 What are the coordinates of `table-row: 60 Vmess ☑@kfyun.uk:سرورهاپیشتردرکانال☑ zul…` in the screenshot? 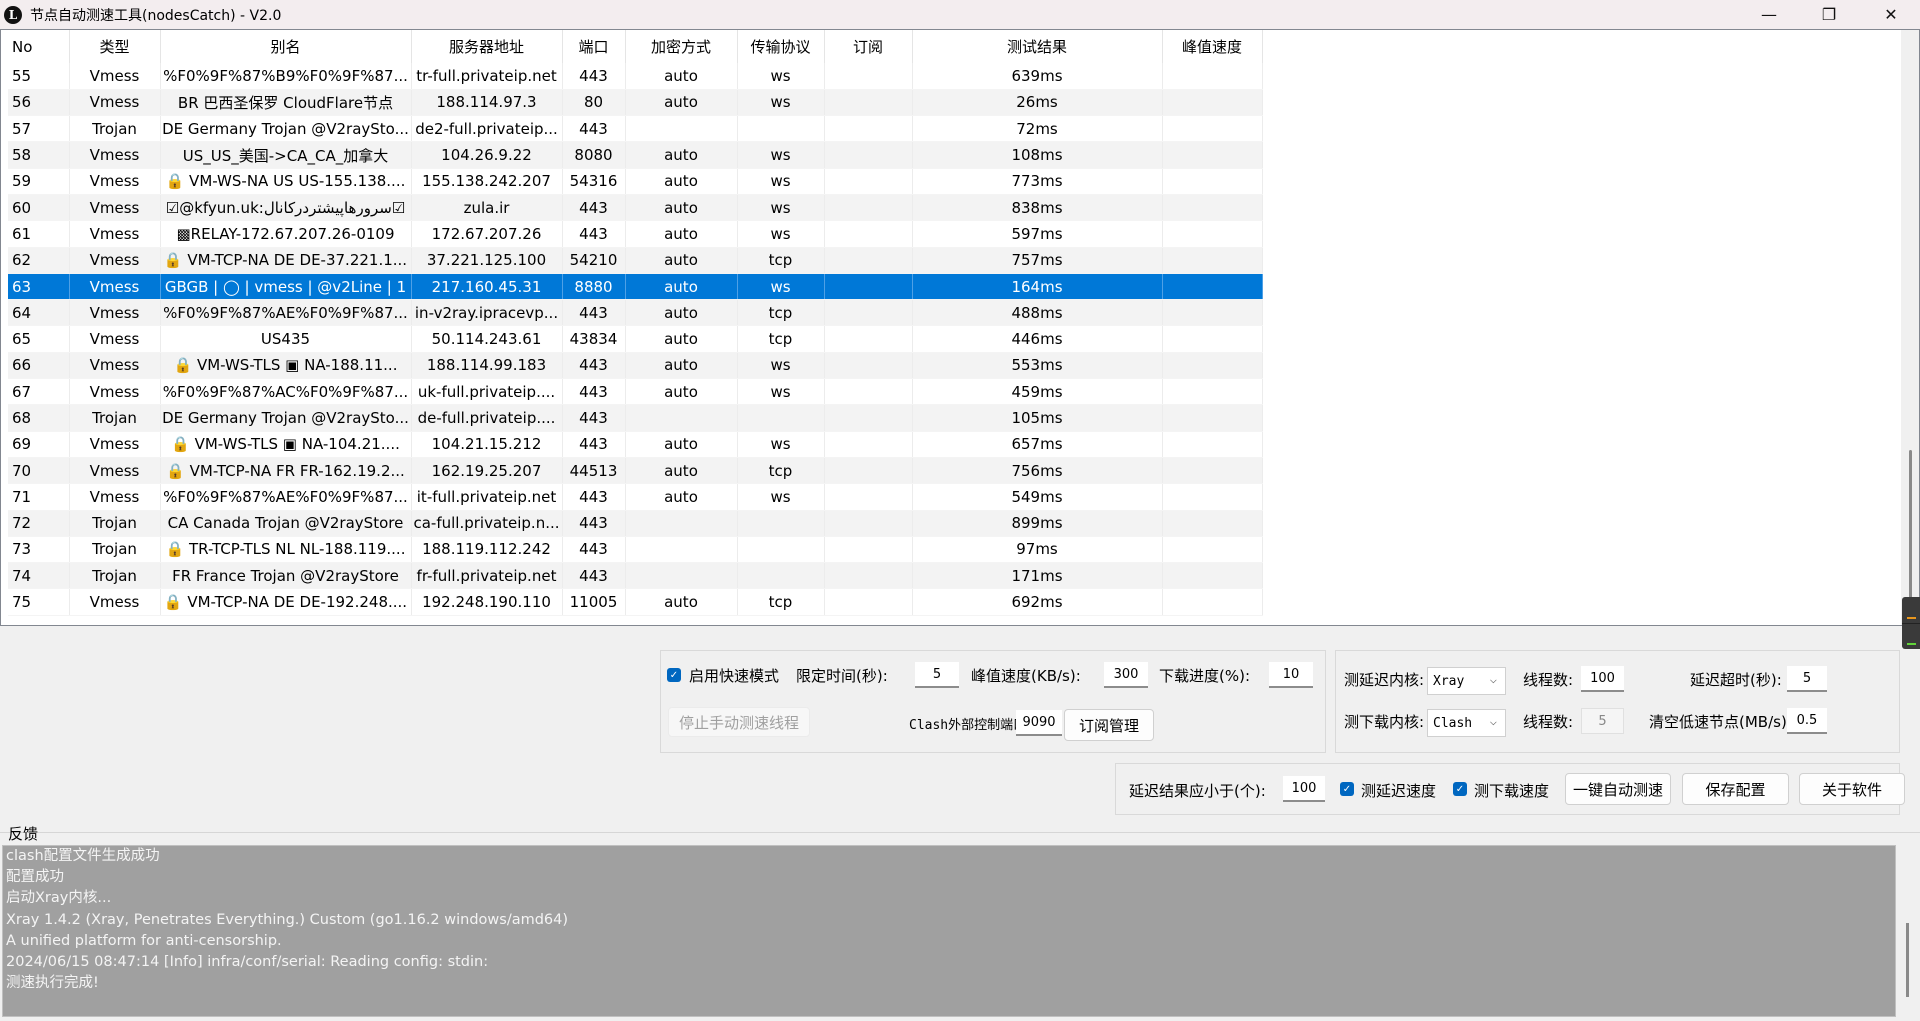 It's located at (635, 208).